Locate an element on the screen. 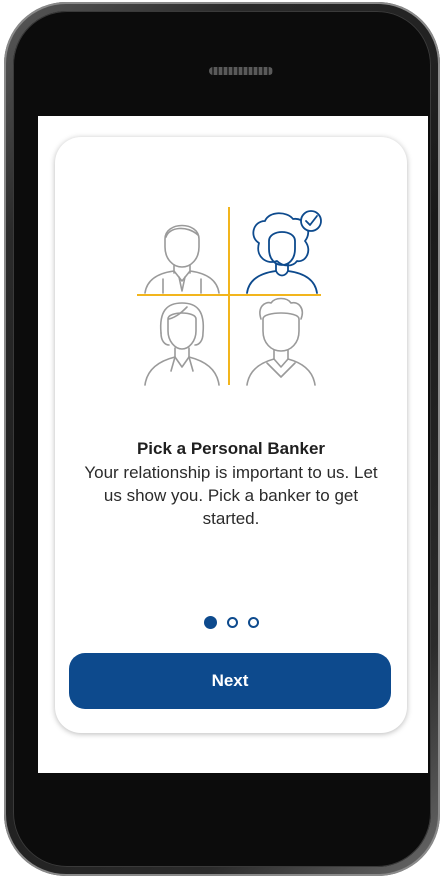  checkmark-badge-icon is located at coordinates (311, 221).